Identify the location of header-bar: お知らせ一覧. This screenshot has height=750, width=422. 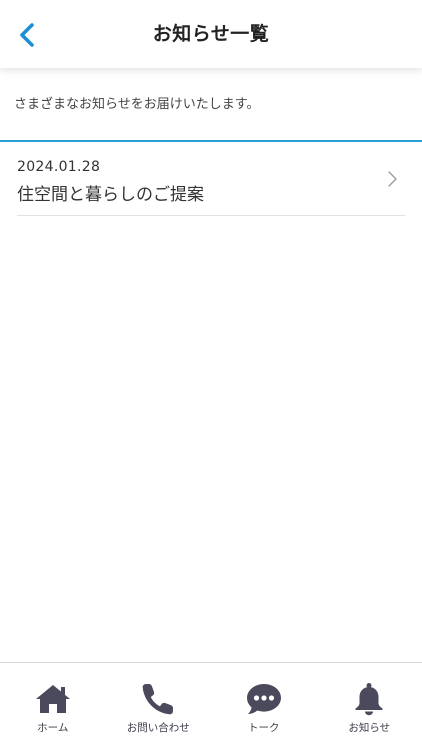
(211, 34).